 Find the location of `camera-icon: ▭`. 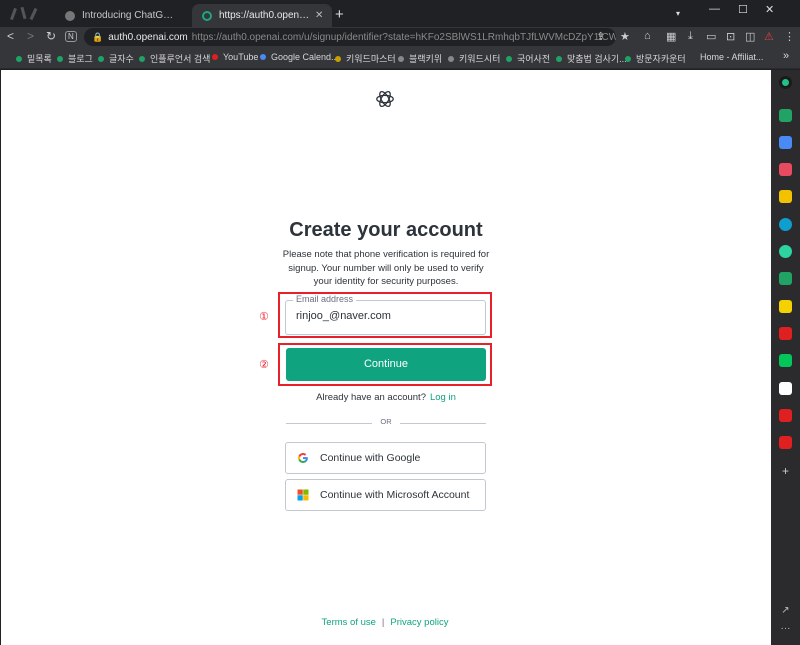

camera-icon: ▭ is located at coordinates (711, 36).